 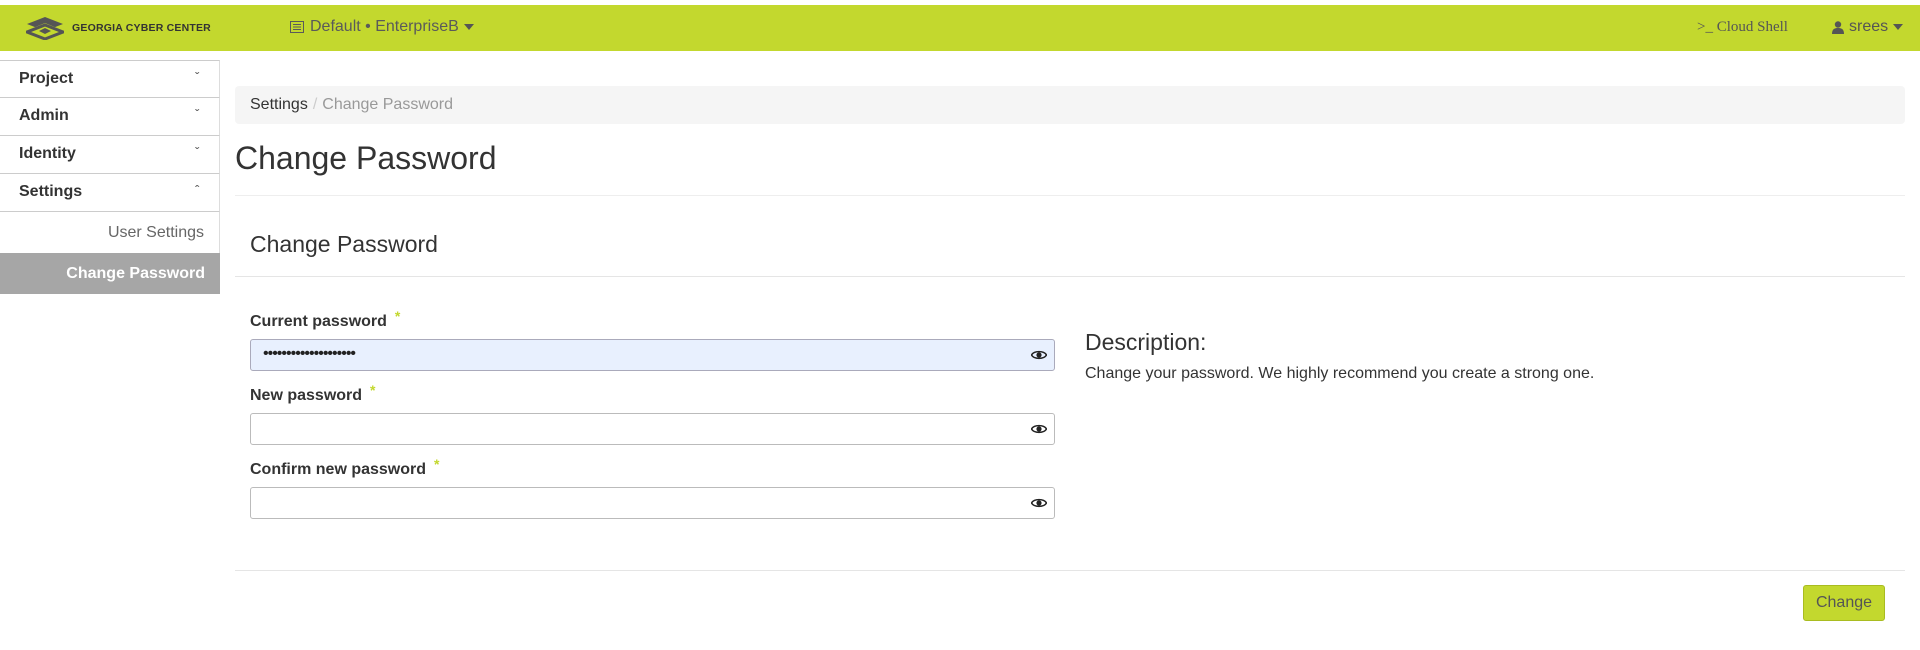 I want to click on project-picker: Default • EnterpriseB, so click(x=382, y=27).